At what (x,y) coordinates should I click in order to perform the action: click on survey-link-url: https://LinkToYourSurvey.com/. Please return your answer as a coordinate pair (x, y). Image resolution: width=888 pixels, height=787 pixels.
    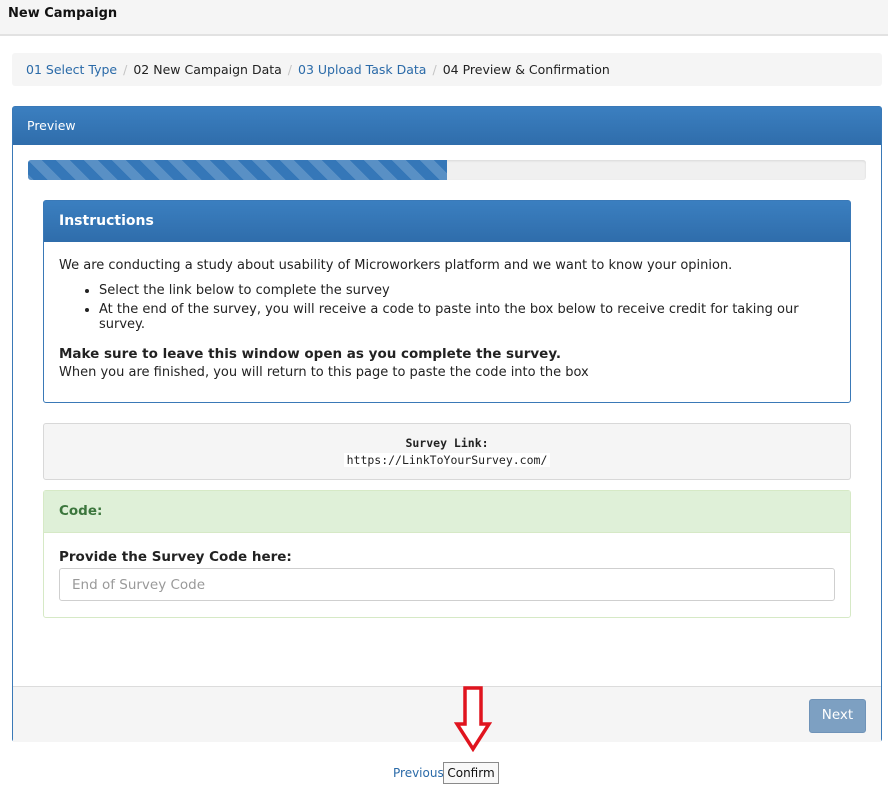
    Looking at the image, I should click on (447, 460).